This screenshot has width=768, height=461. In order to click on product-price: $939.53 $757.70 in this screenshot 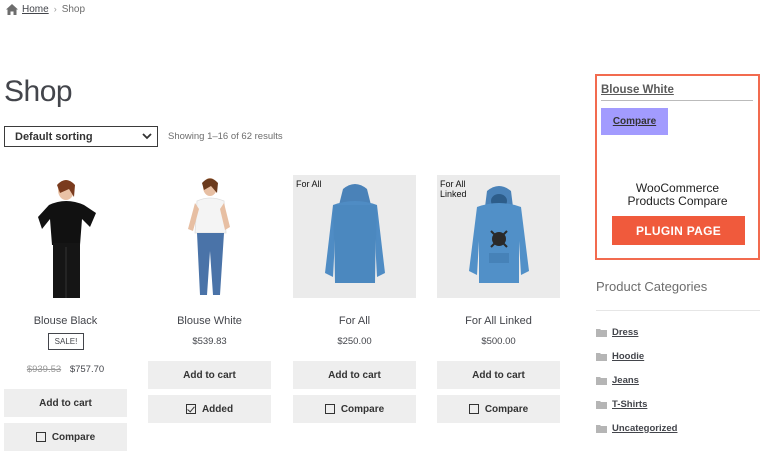, I will do `click(65, 369)`.